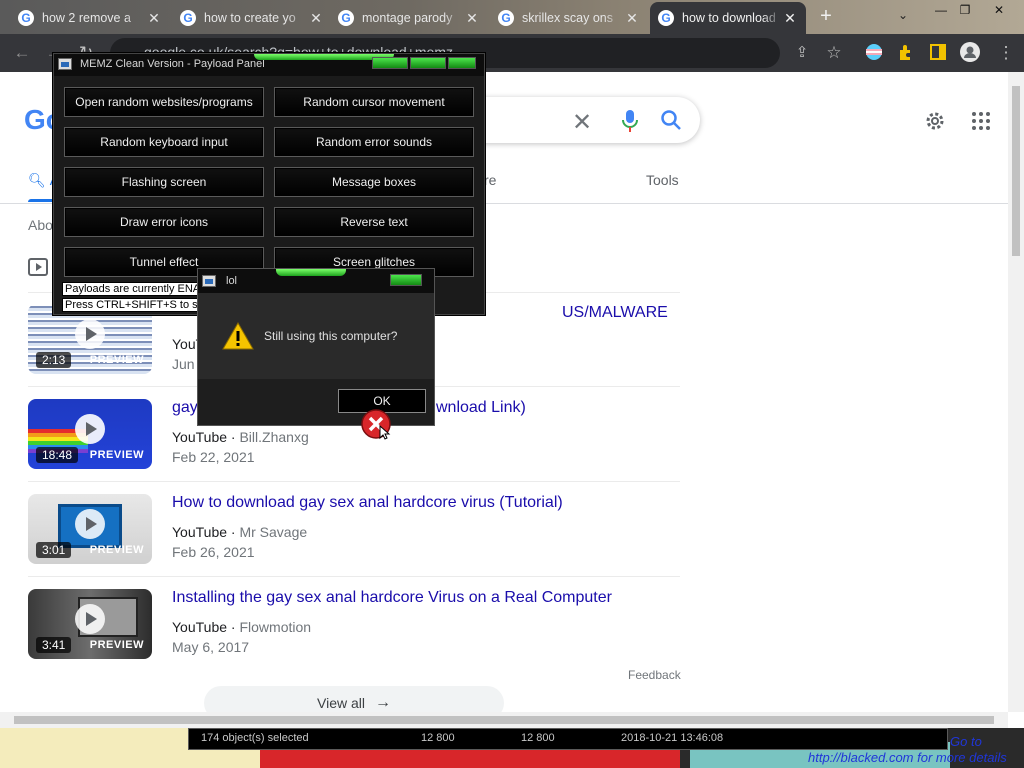  What do you see at coordinates (1006, 53) in the screenshot?
I see `chrome-menu-icon: ⋮` at bounding box center [1006, 53].